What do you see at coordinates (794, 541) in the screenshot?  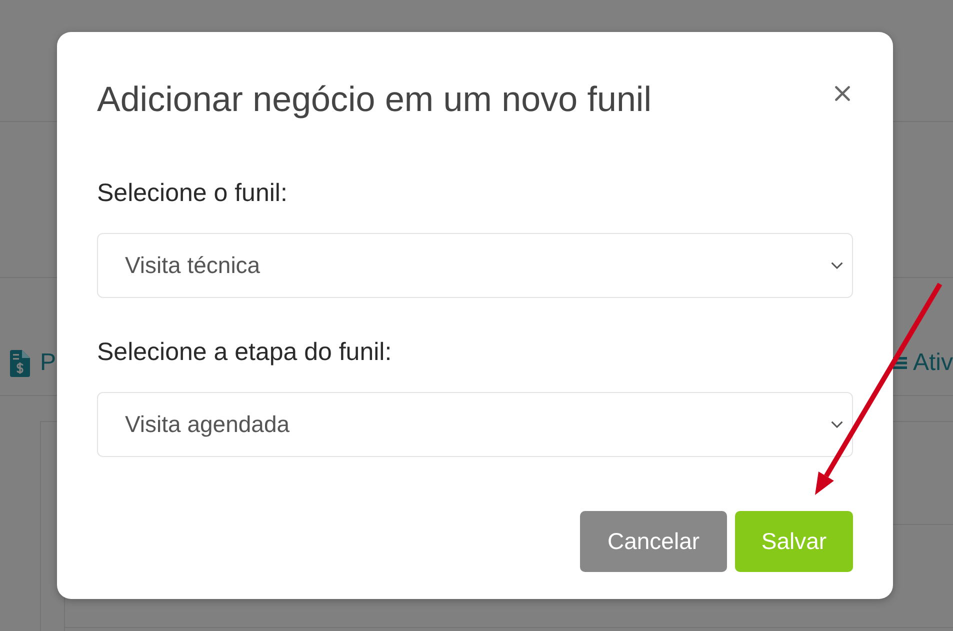 I see `save-button: Salvar` at bounding box center [794, 541].